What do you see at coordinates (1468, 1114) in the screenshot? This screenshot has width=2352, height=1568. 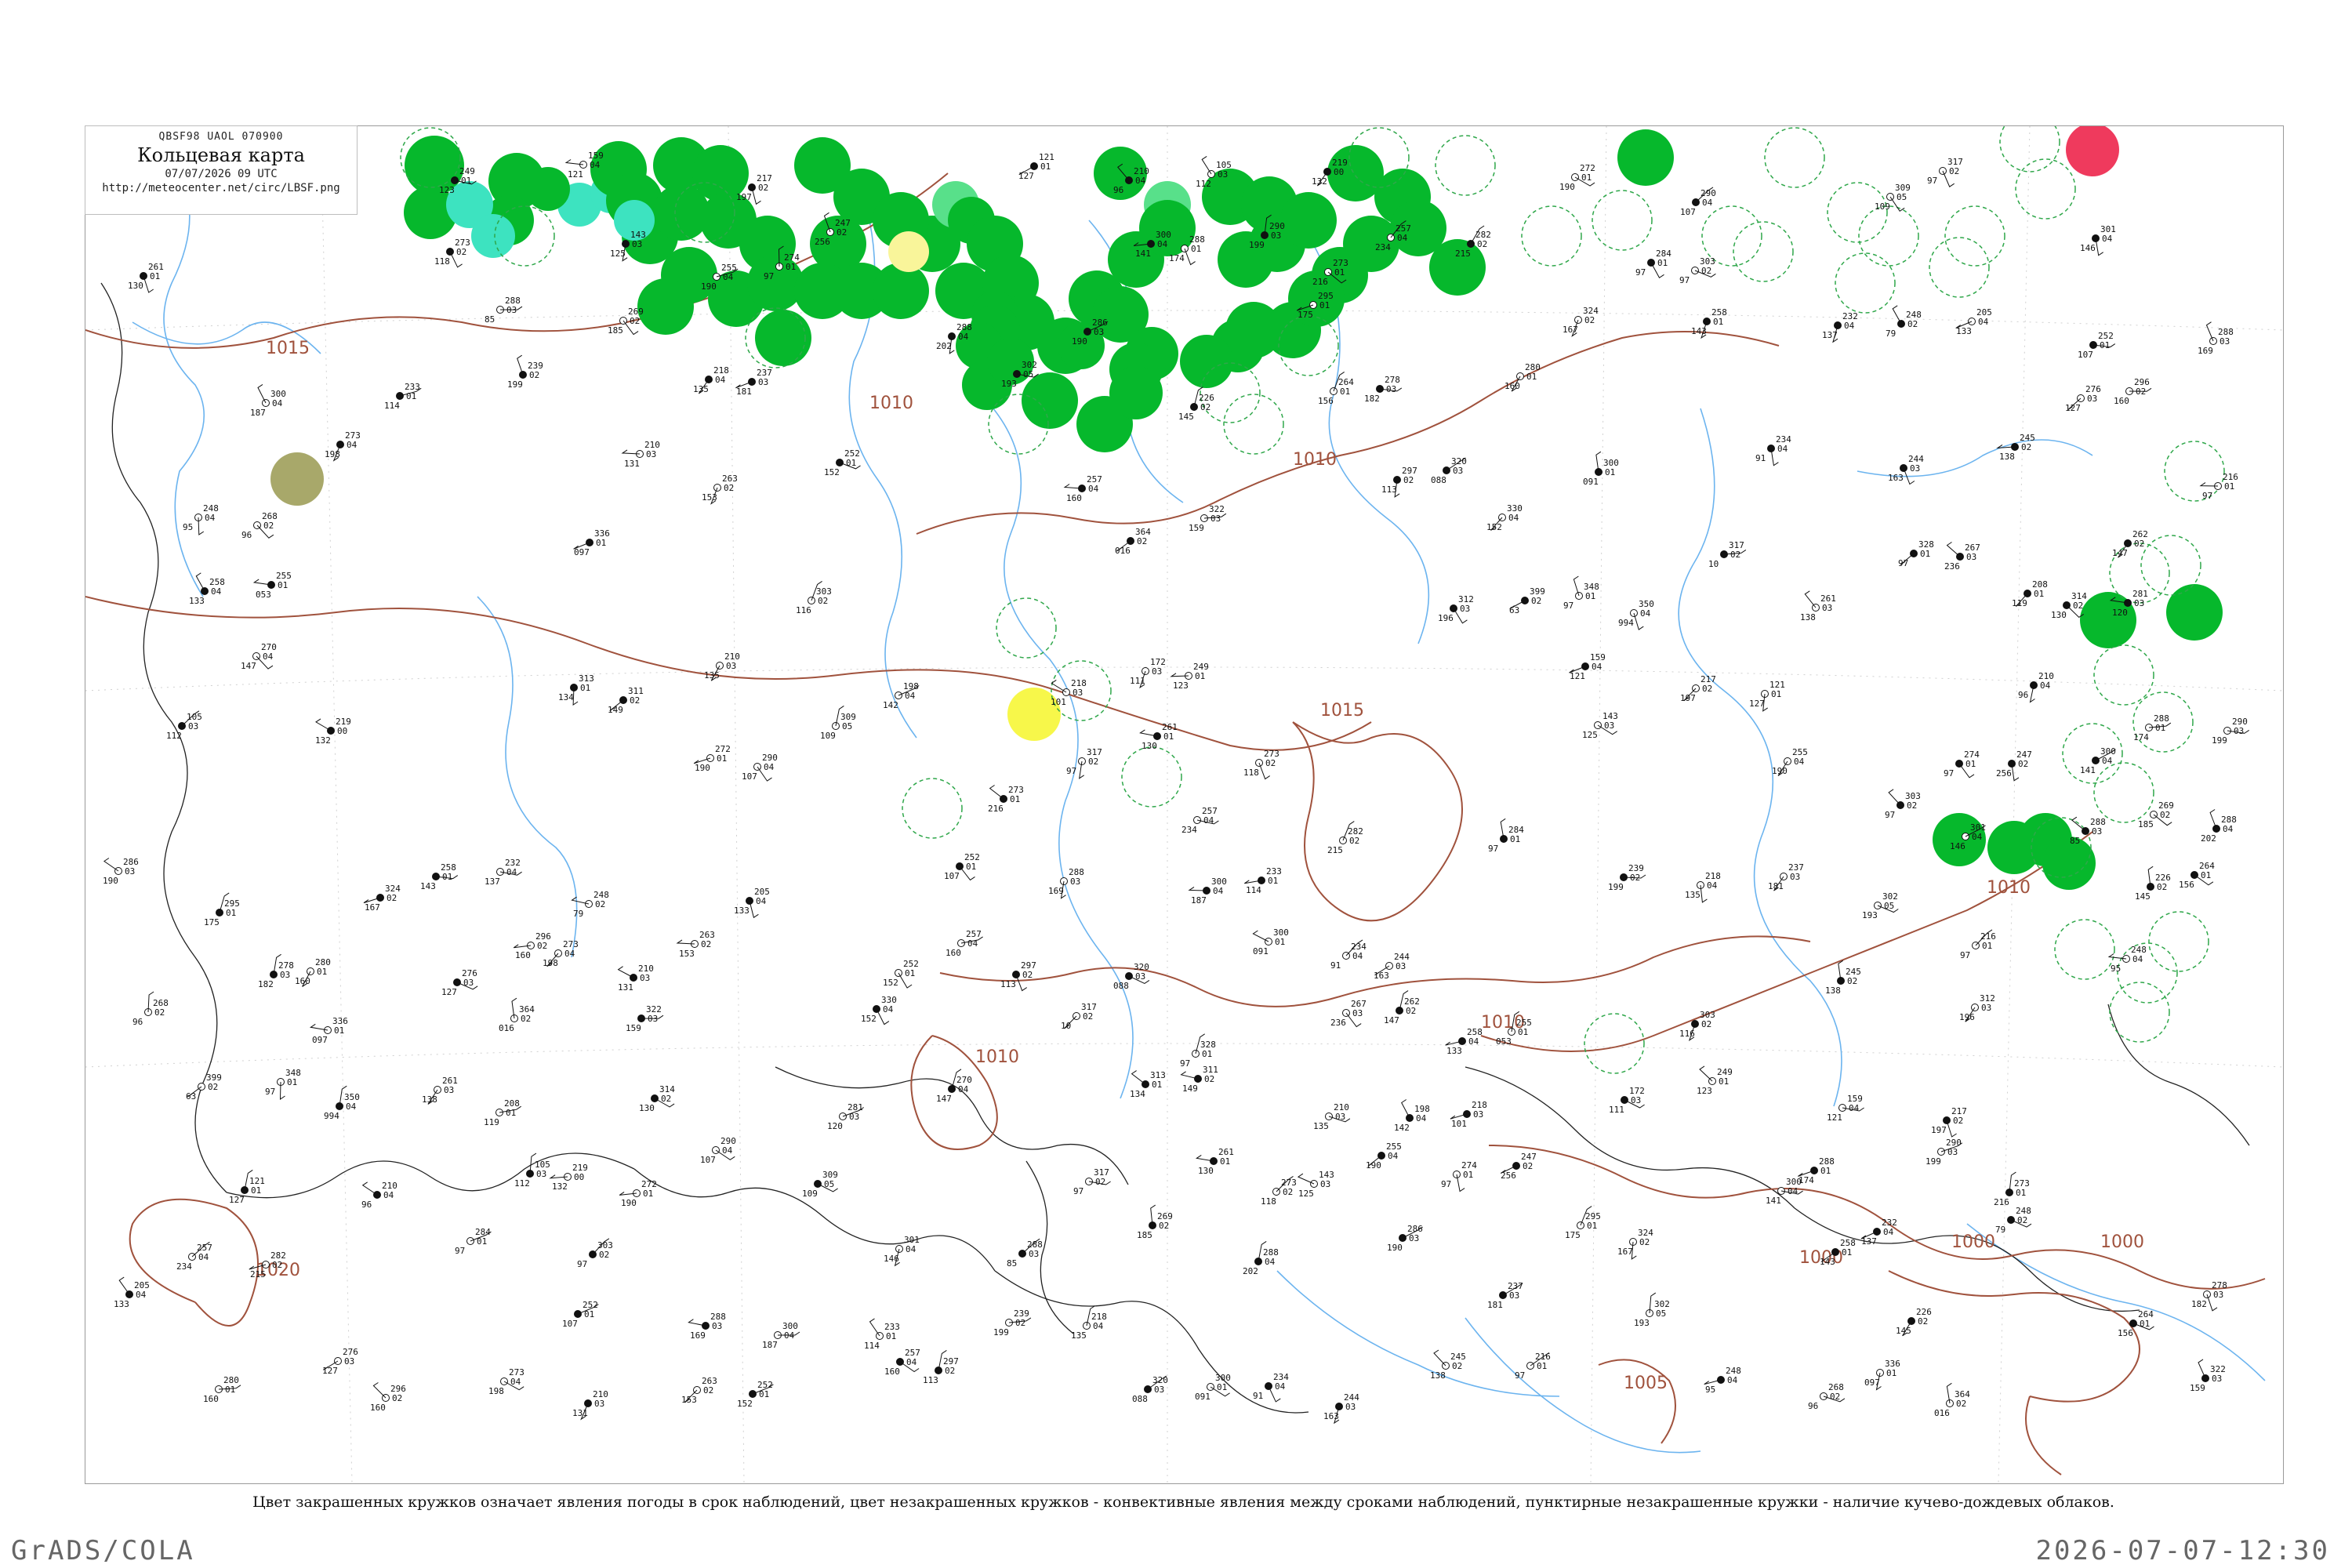 I see `station-plot: 21803101` at bounding box center [1468, 1114].